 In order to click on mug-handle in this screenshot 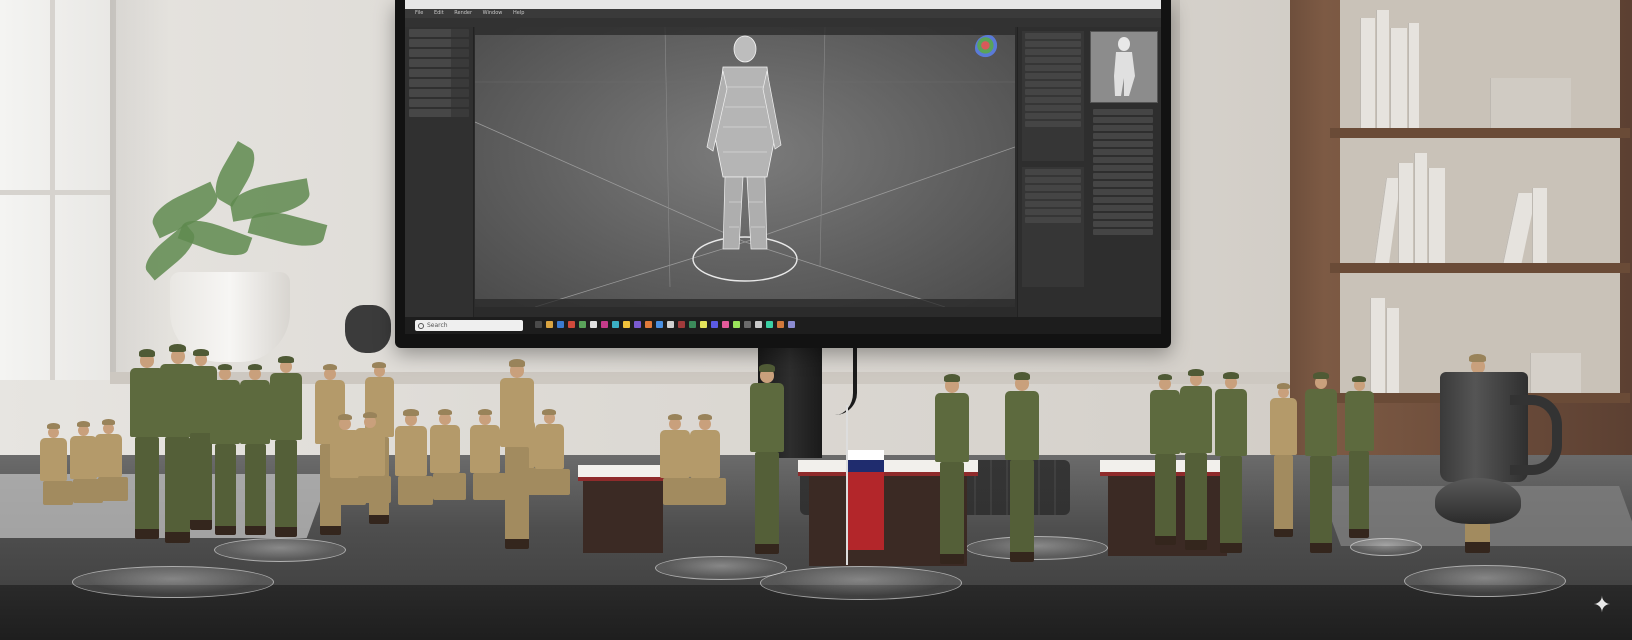, I will do `click(1536, 435)`.